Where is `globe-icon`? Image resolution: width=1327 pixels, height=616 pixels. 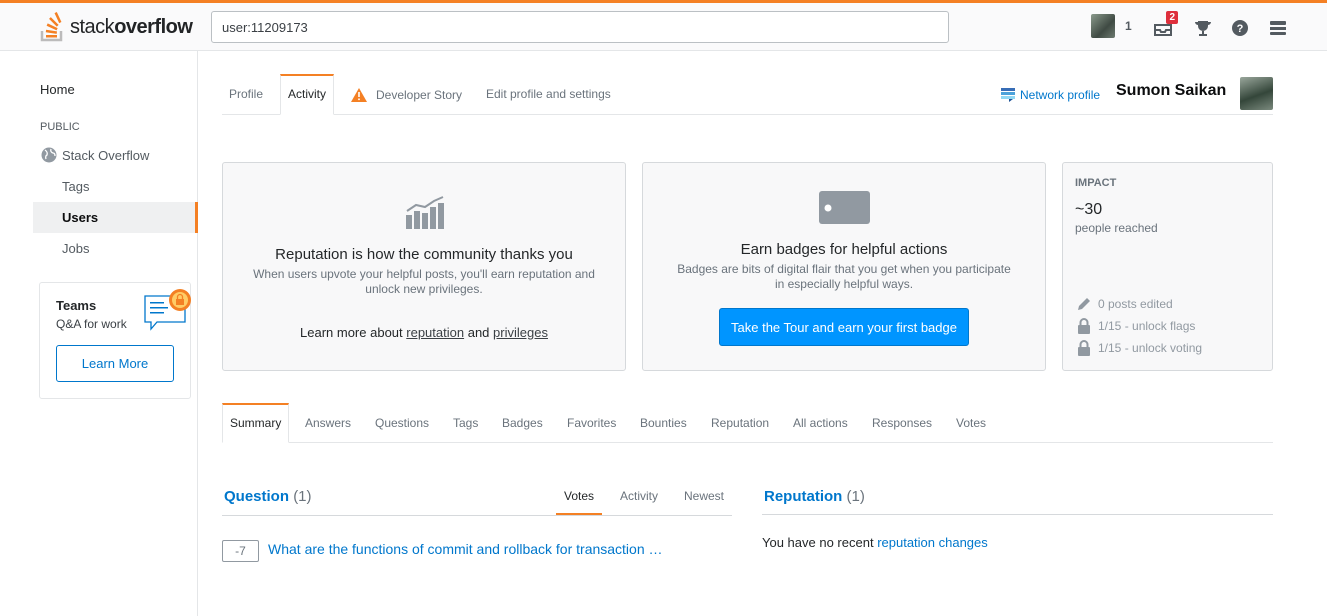
globe-icon is located at coordinates (49, 155).